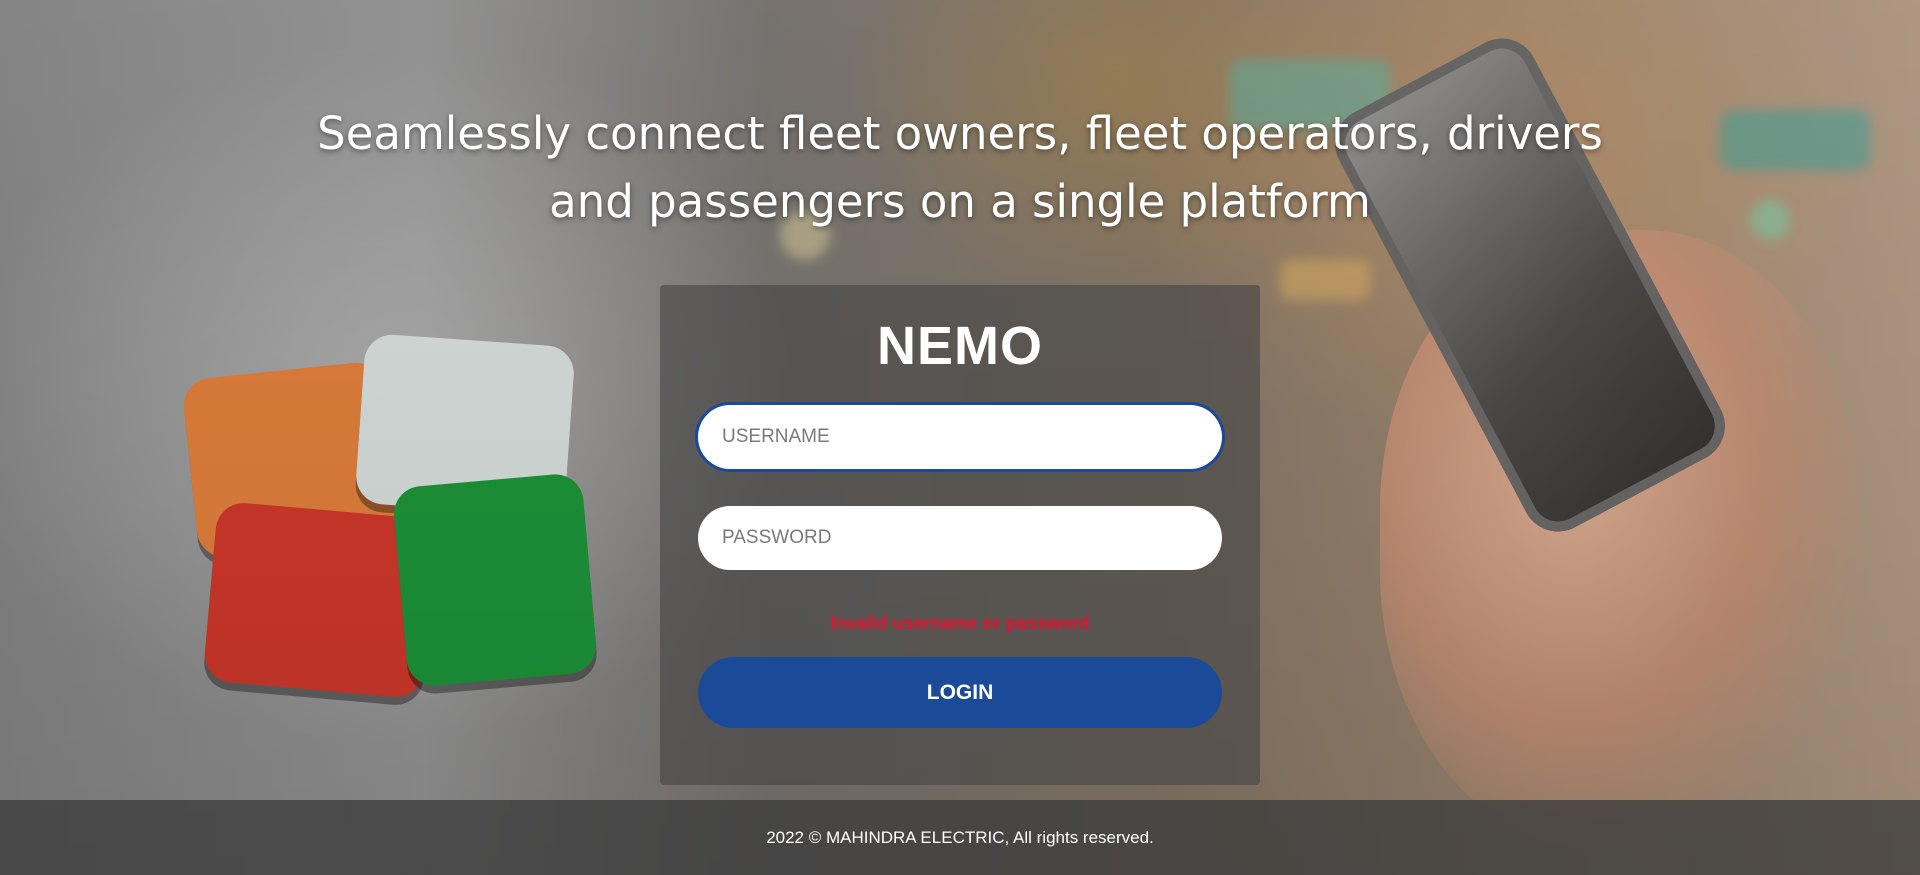  Describe the element at coordinates (960, 437) in the screenshot. I see `username-input` at that location.